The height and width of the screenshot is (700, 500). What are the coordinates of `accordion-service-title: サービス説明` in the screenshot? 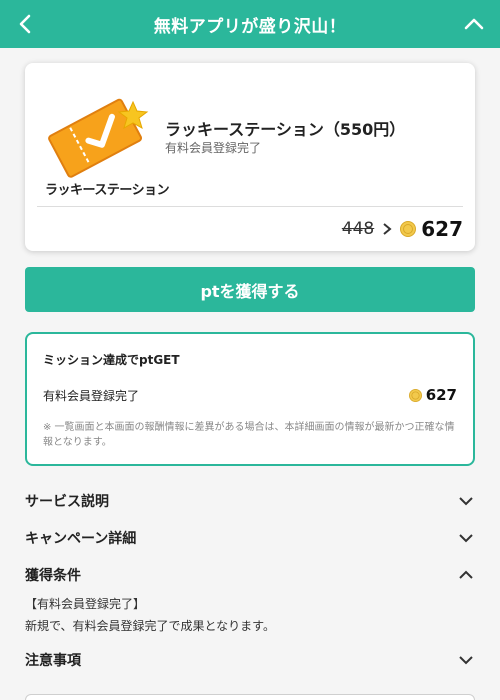 It's located at (67, 502).